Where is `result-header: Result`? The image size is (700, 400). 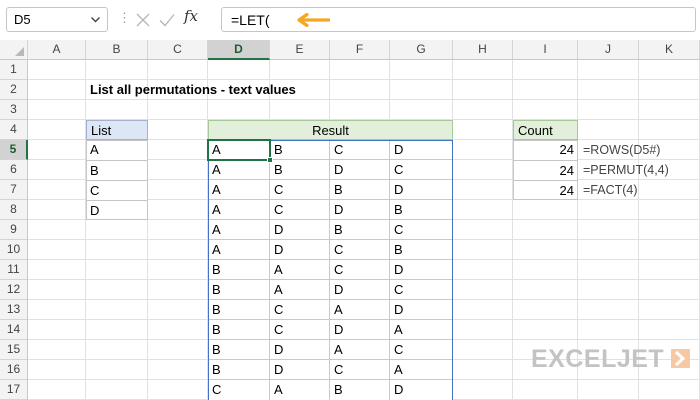 result-header: Result is located at coordinates (330, 130).